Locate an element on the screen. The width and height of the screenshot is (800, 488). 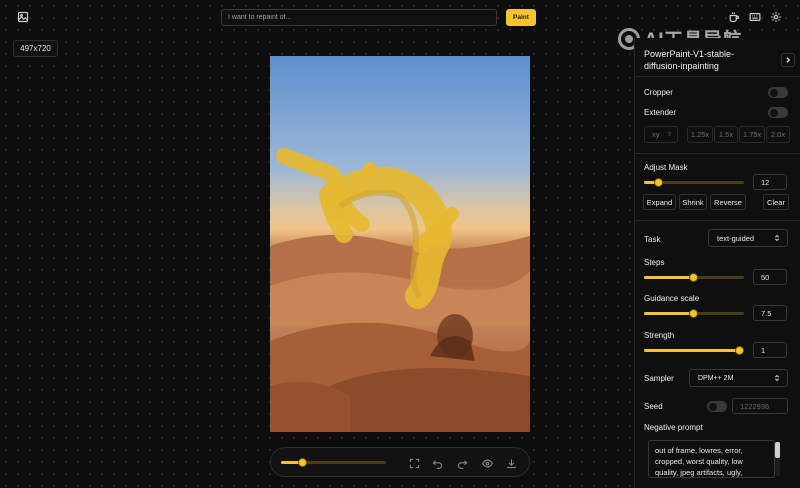
sampler-label: Sampler is located at coordinates (659, 378).